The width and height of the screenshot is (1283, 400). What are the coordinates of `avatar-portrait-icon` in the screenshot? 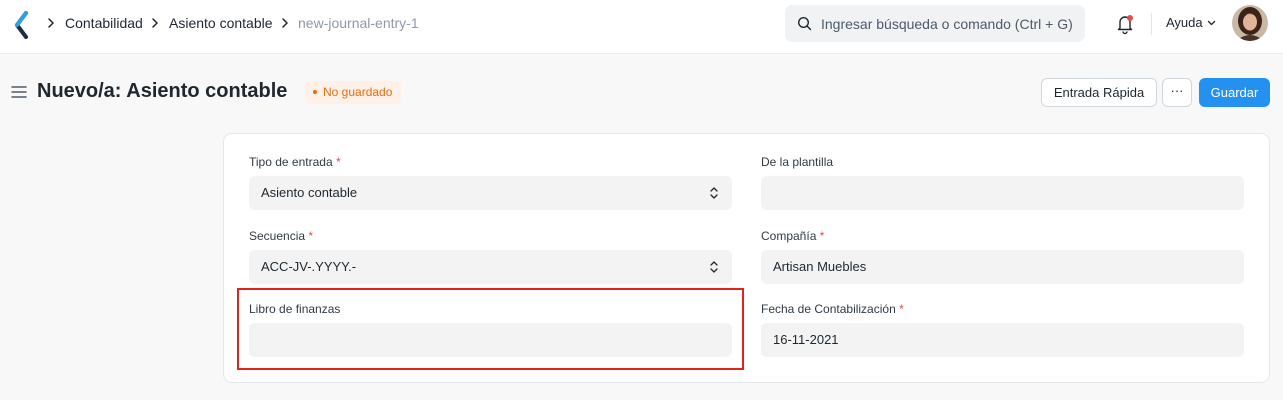 It's located at (1250, 23).